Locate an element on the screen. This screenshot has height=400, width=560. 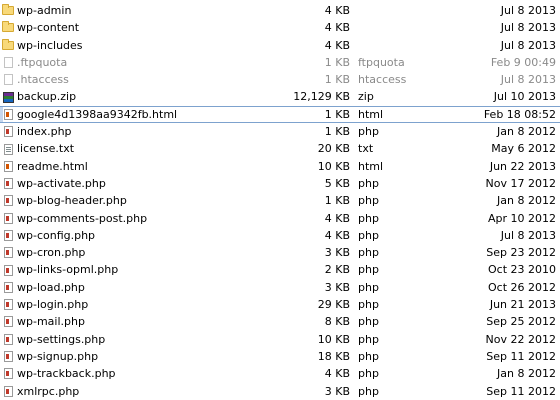
file-name: index.php is located at coordinates (44, 132).